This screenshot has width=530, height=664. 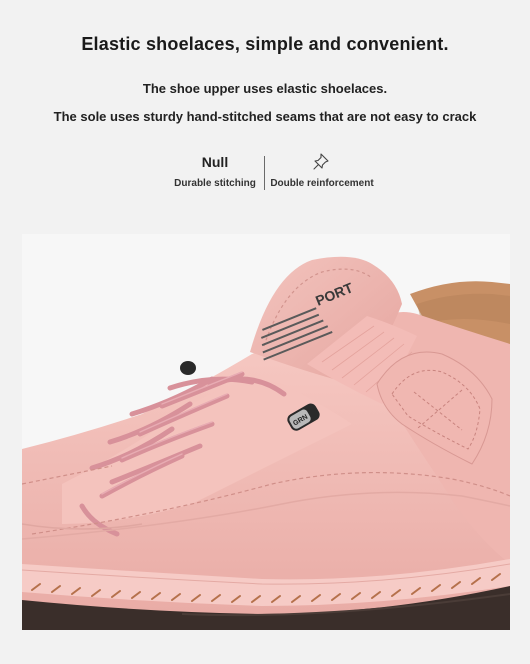 What do you see at coordinates (215, 183) in the screenshot?
I see `feature-label: Durable stitching` at bounding box center [215, 183].